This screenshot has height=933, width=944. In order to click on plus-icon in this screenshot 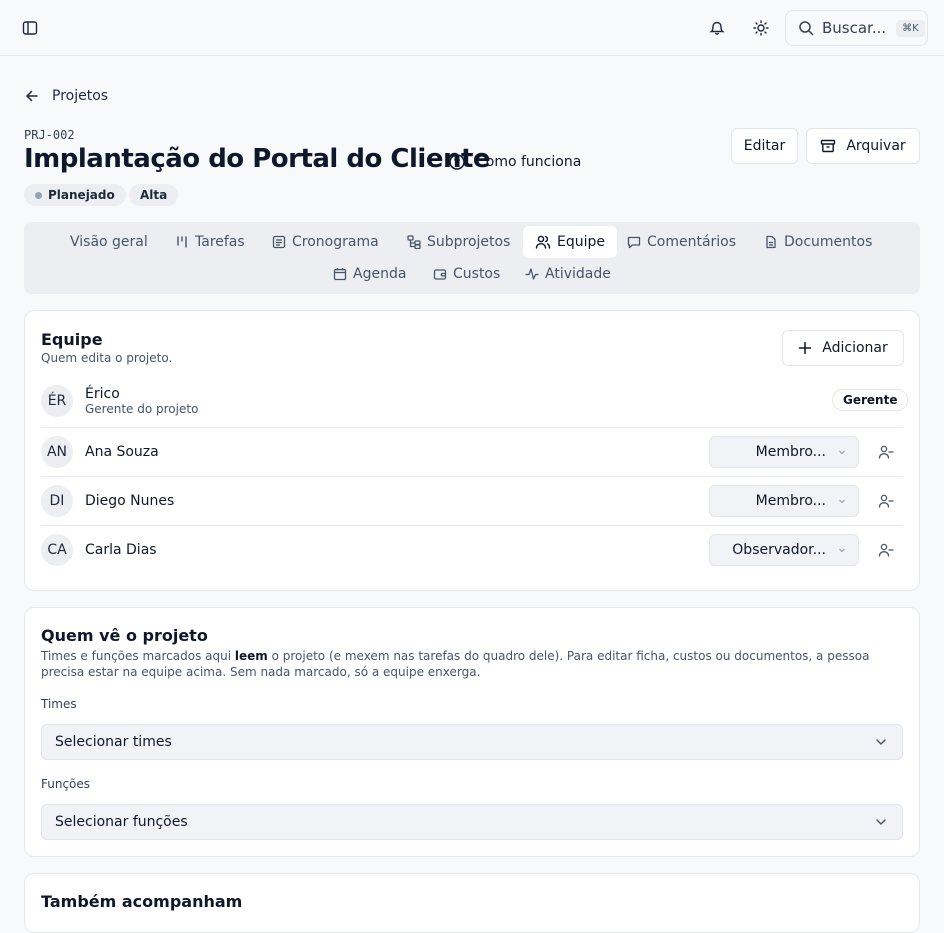, I will do `click(805, 348)`.